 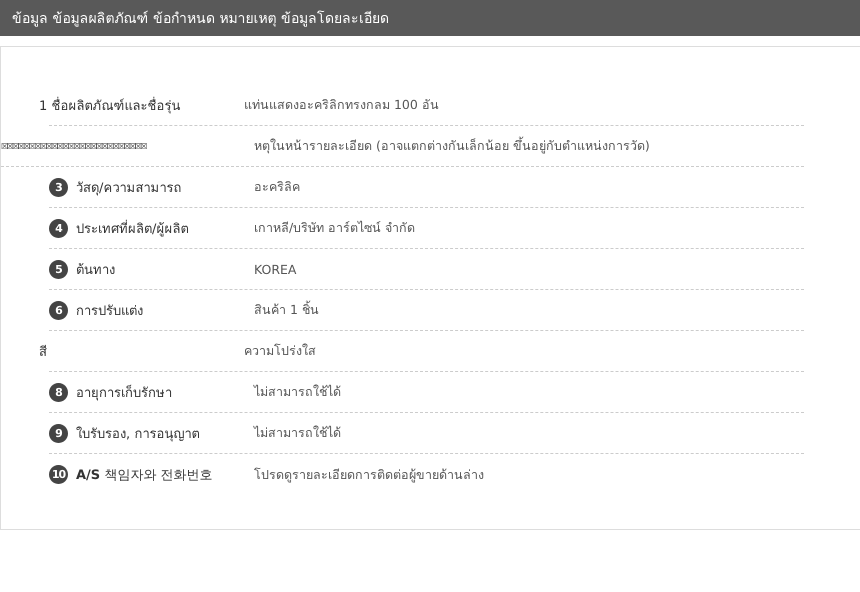 What do you see at coordinates (58, 310) in the screenshot?
I see `number-badge: 6` at bounding box center [58, 310].